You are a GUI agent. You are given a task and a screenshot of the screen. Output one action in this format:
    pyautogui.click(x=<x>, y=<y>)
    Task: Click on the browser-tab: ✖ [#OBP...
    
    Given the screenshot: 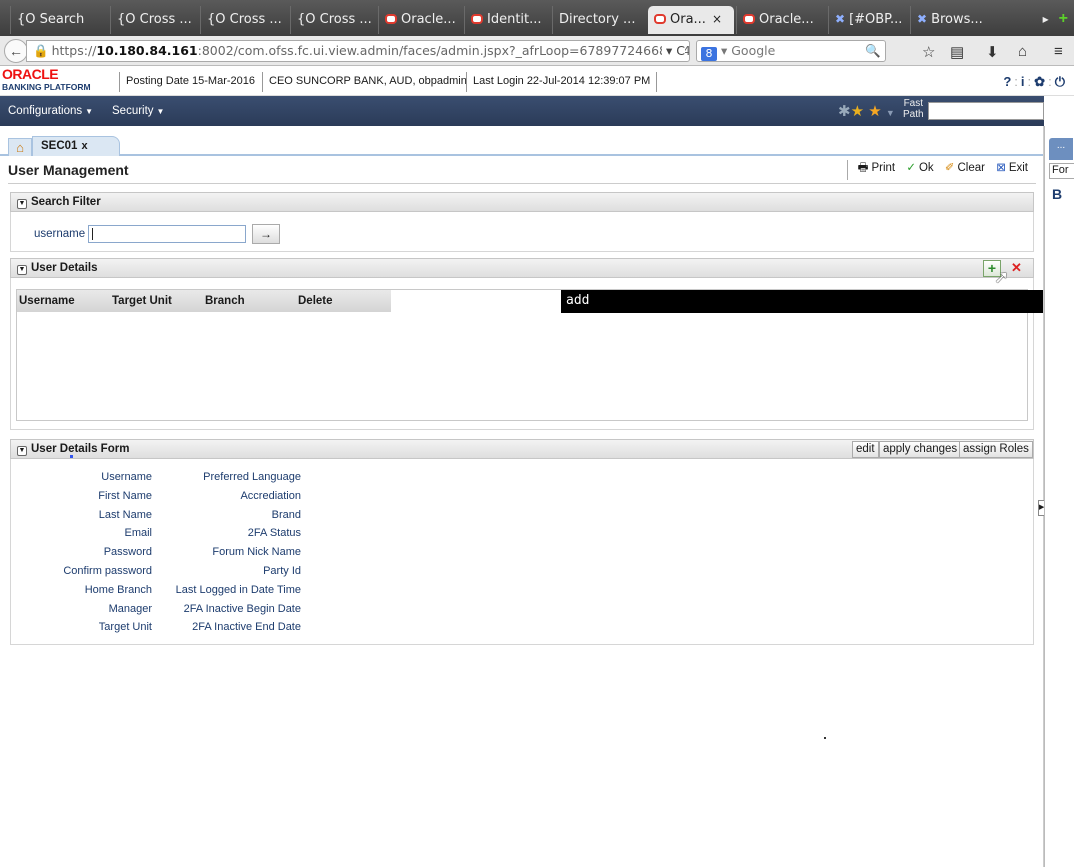 What is the action you would take?
    pyautogui.click(x=868, y=20)
    